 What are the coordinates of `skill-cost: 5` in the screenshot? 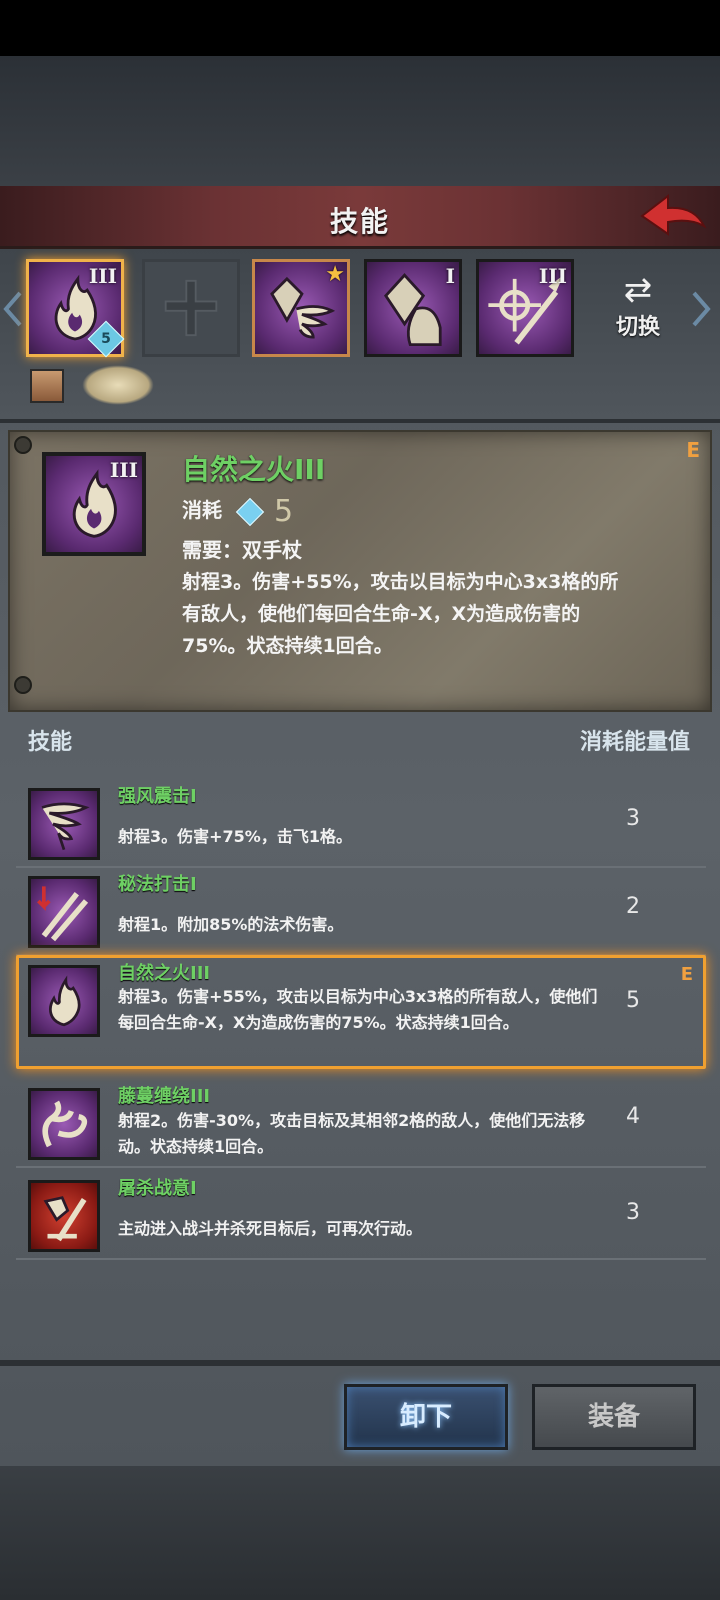 It's located at (633, 1000).